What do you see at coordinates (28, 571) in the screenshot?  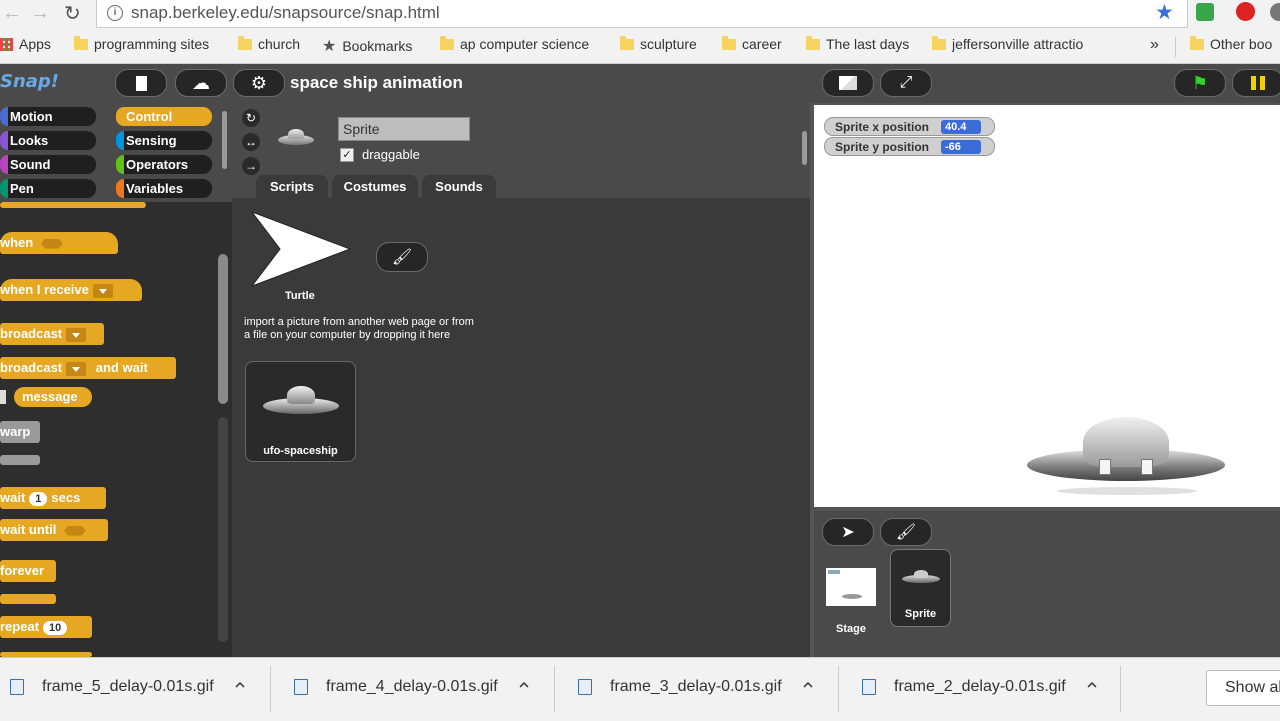 I see `block-forever: forever` at bounding box center [28, 571].